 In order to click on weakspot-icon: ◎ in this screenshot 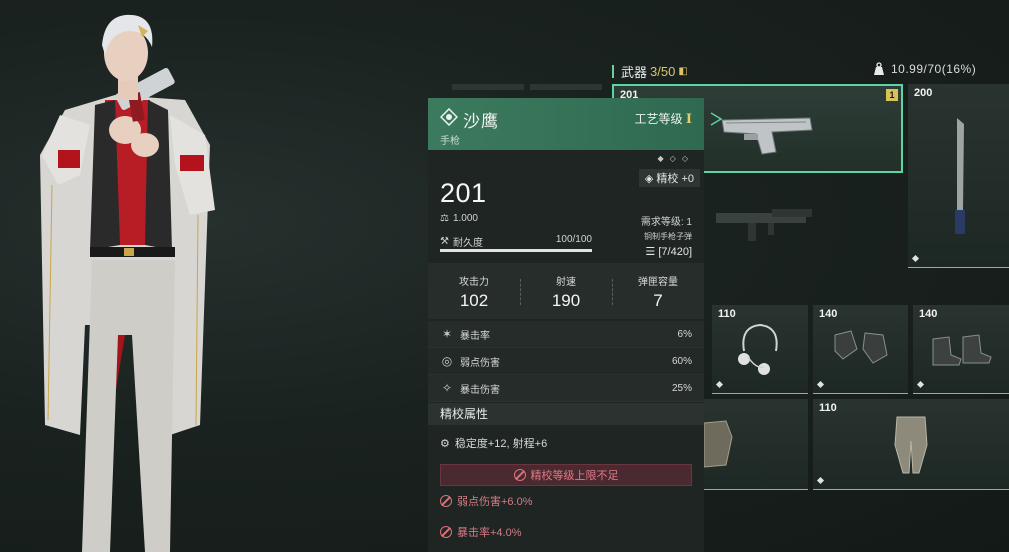, I will do `click(447, 361)`.